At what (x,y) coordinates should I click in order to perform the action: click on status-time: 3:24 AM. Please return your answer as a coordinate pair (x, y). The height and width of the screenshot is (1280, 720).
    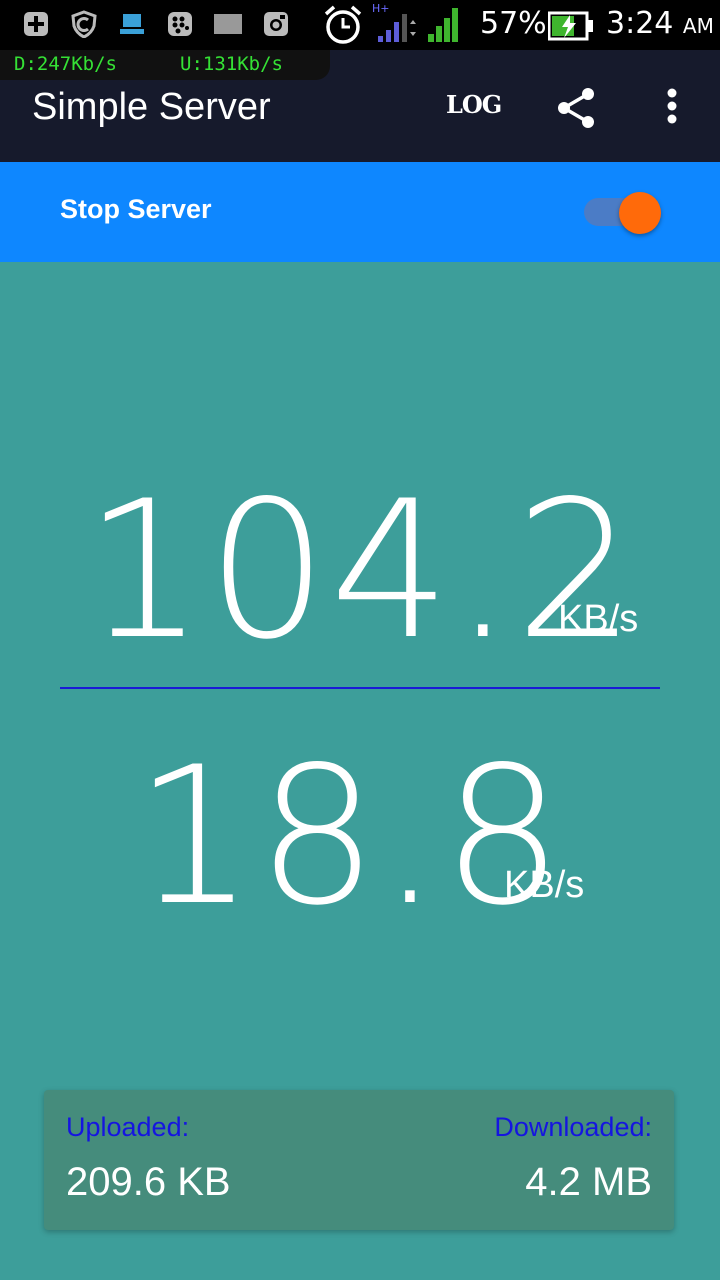
    Looking at the image, I should click on (660, 23).